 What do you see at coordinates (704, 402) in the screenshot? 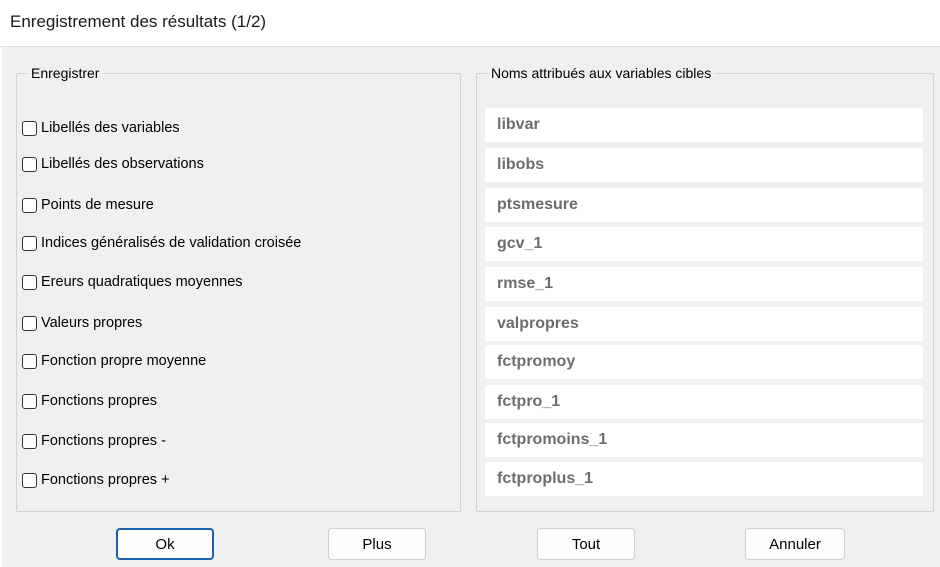
I see `name-field-fctpro: fctpro_1` at bounding box center [704, 402].